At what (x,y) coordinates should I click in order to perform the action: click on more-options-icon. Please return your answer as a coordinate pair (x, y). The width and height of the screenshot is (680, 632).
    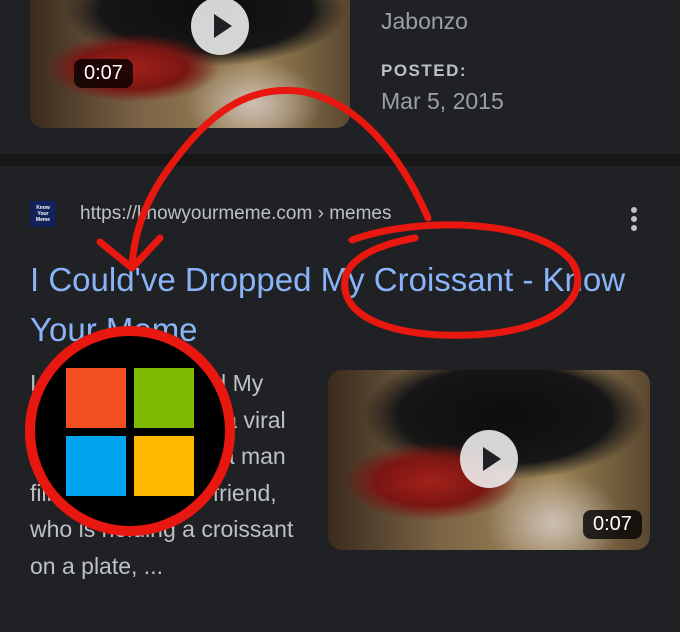
    Looking at the image, I should click on (634, 219).